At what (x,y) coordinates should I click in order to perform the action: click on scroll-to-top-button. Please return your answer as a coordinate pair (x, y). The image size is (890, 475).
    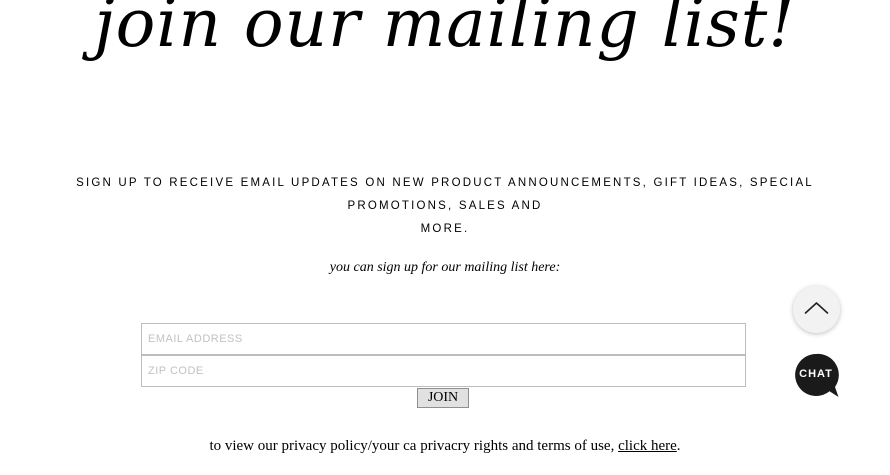
    Looking at the image, I should click on (816, 309).